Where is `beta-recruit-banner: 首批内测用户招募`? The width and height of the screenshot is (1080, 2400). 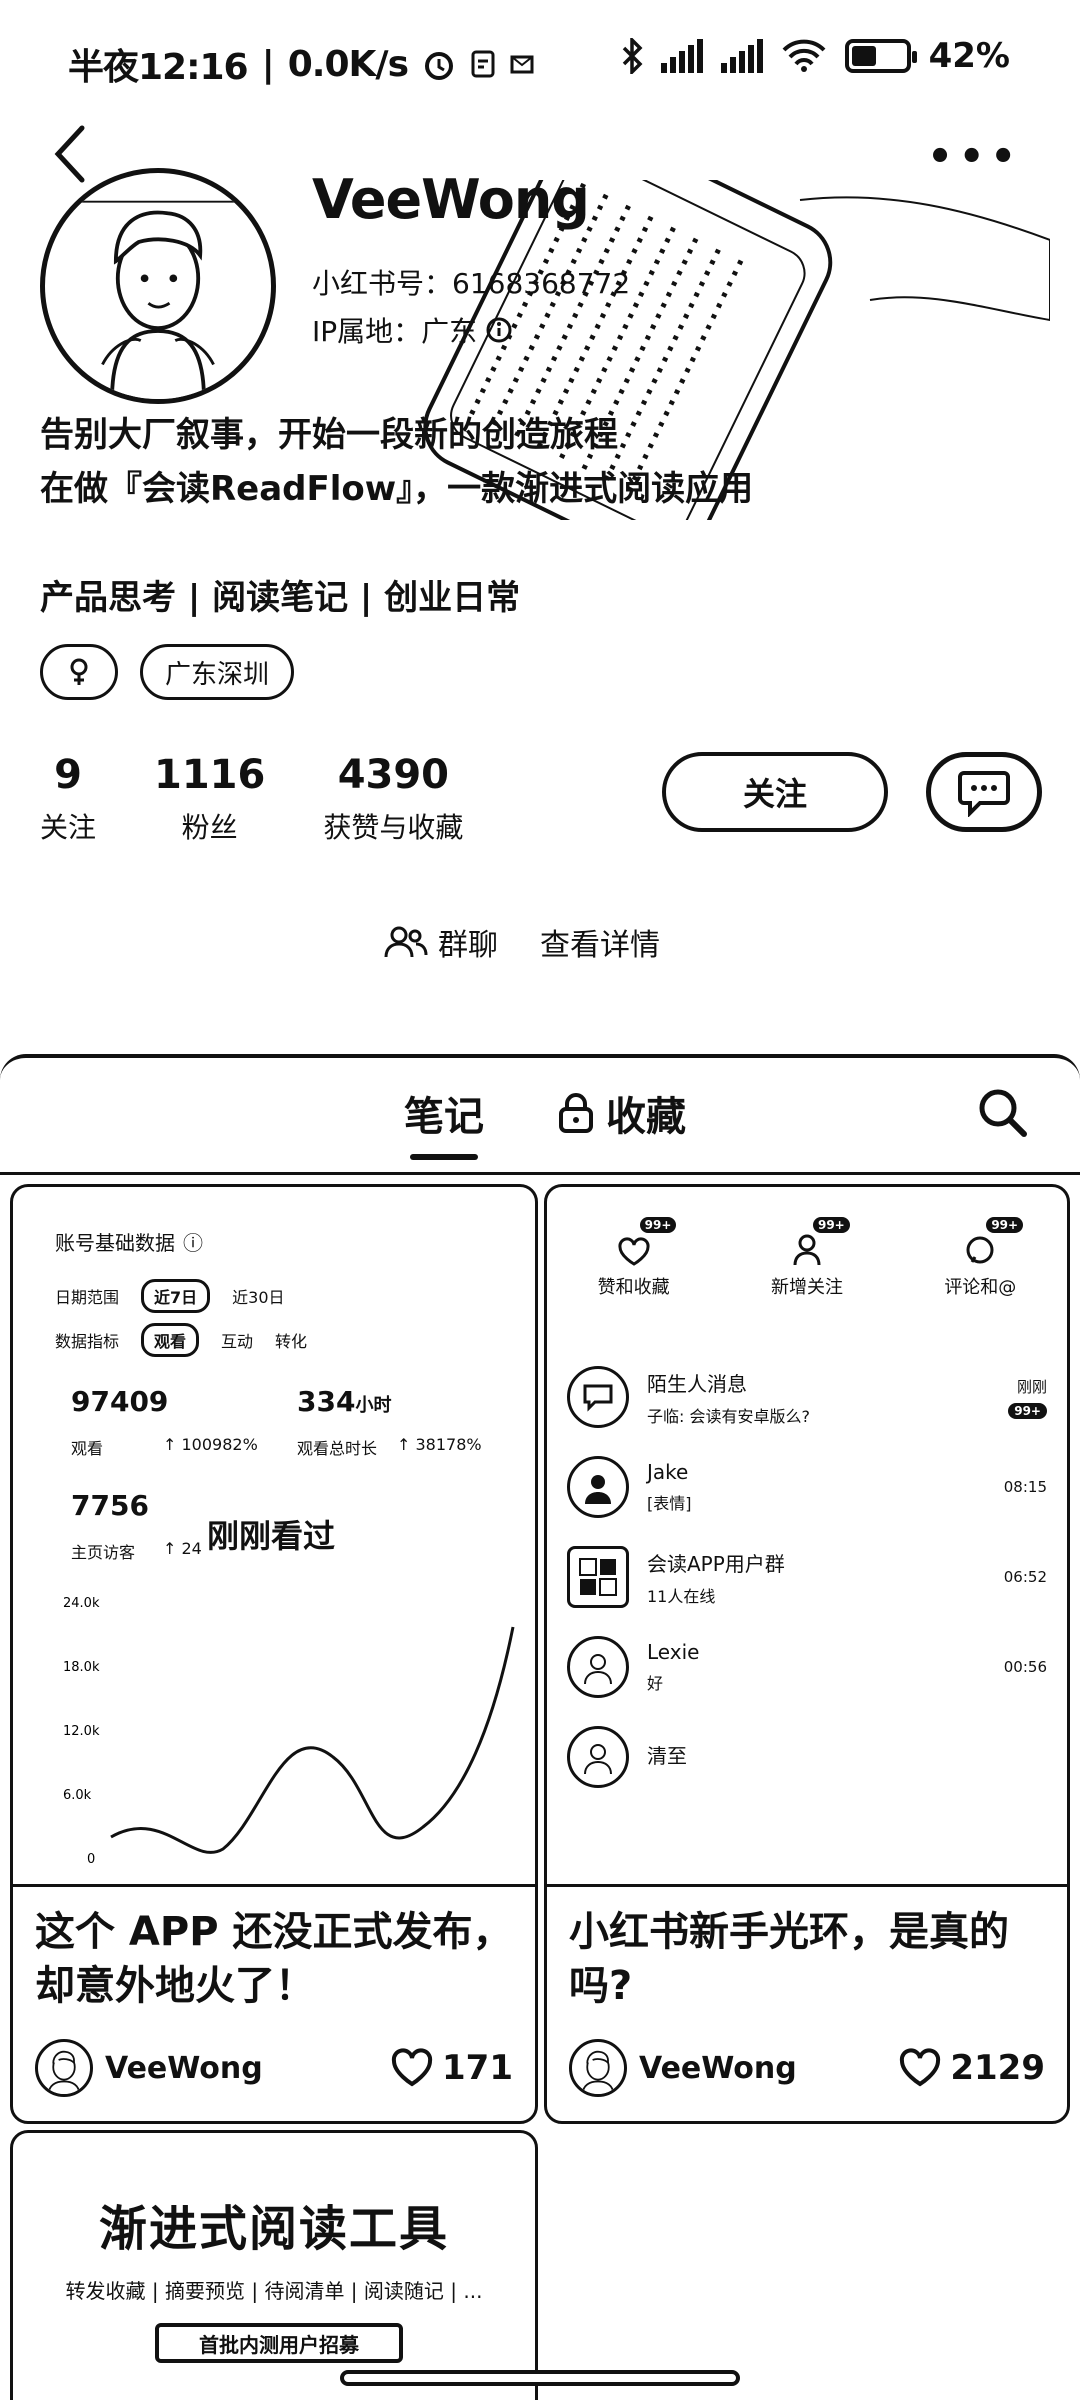
beta-recruit-banner: 首批内测用户招募 is located at coordinates (279, 2343).